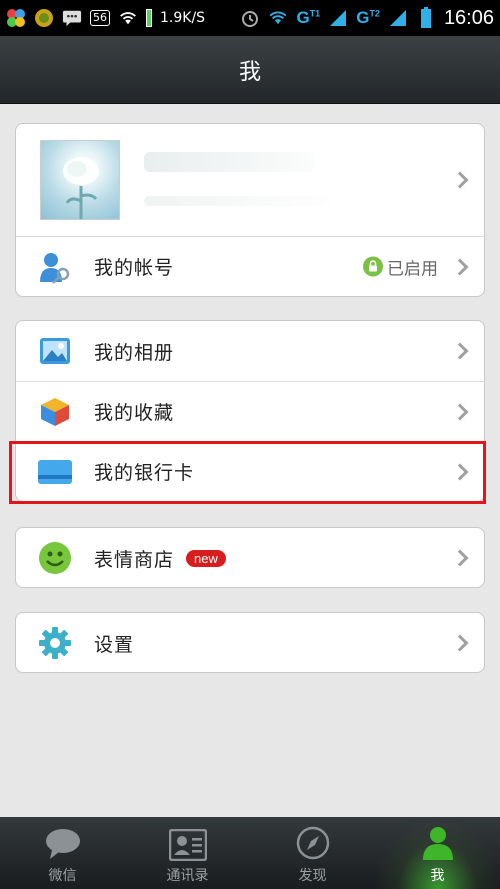  What do you see at coordinates (55, 643) in the screenshot?
I see `gear-icon` at bounding box center [55, 643].